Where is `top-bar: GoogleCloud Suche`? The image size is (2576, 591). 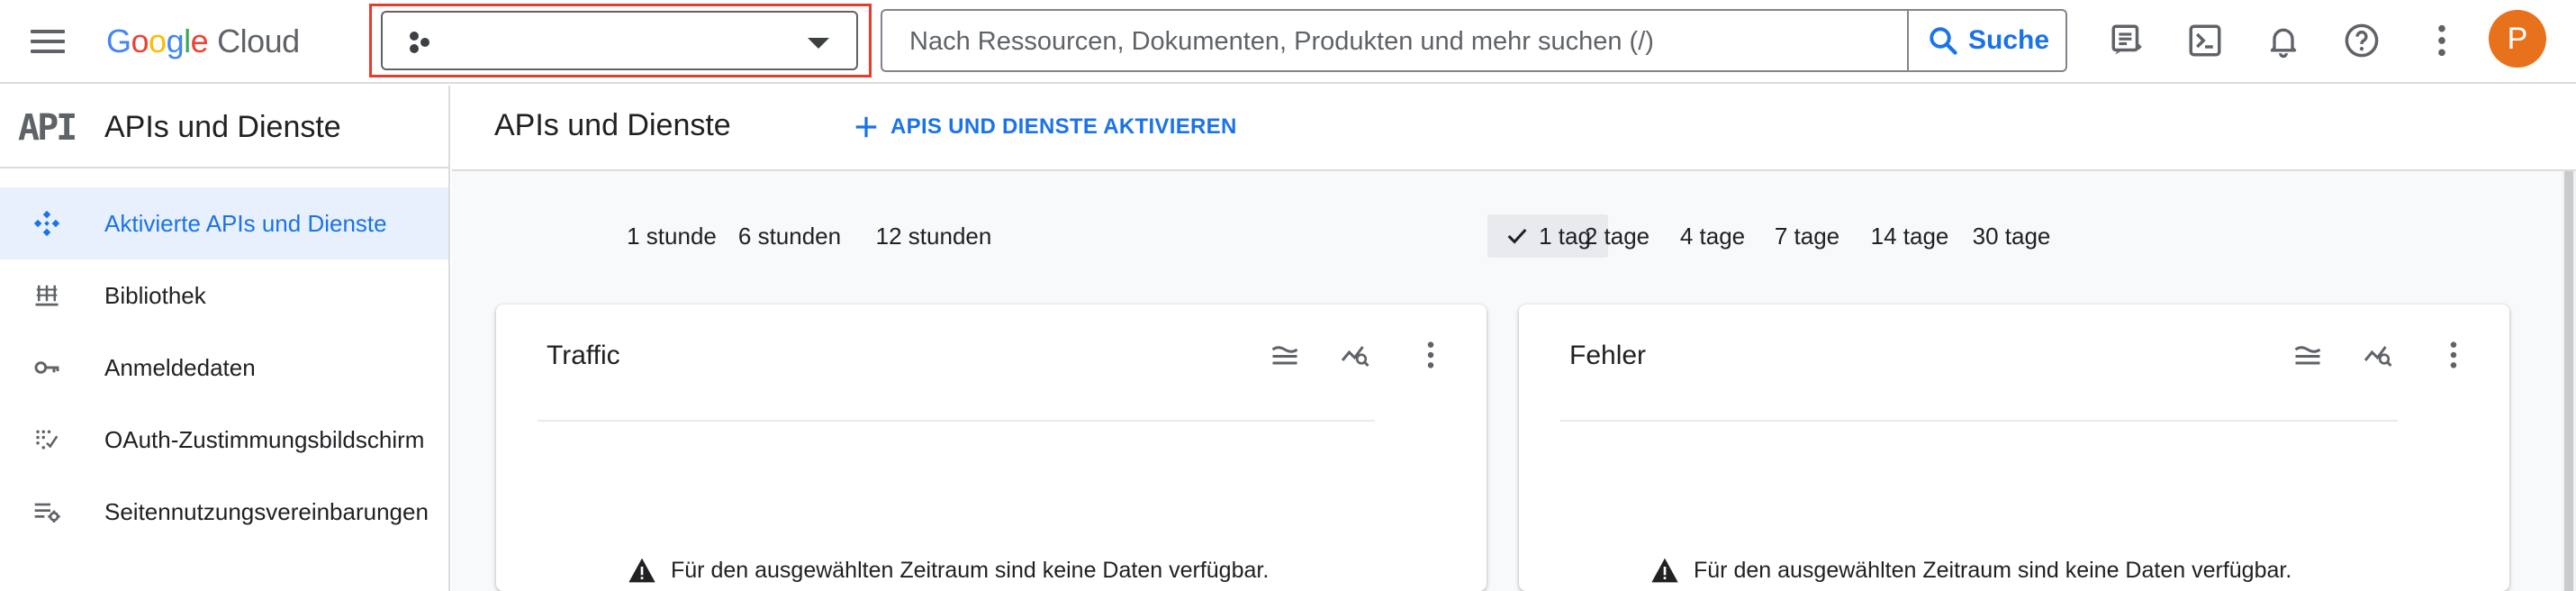
top-bar: GoogleCloud Suche is located at coordinates (1288, 42).